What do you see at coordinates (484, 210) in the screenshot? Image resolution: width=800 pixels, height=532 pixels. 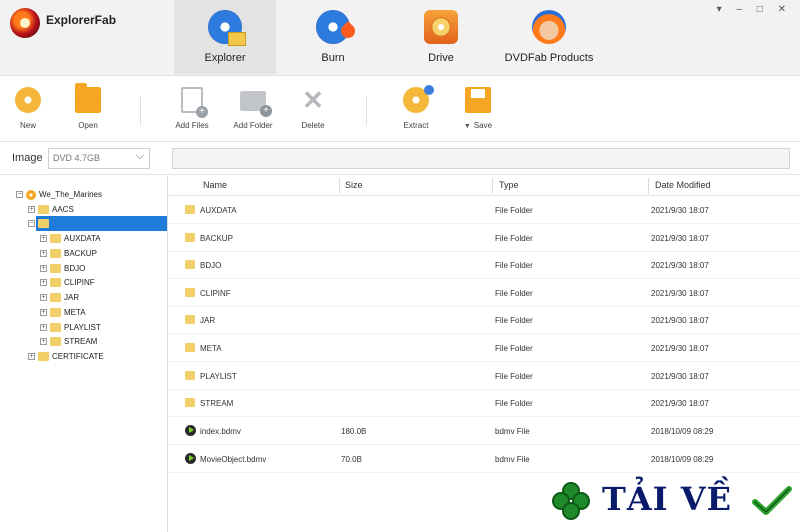 I see `file-row: AUXDATA File Folder 2021/9/30 18:07` at bounding box center [484, 210].